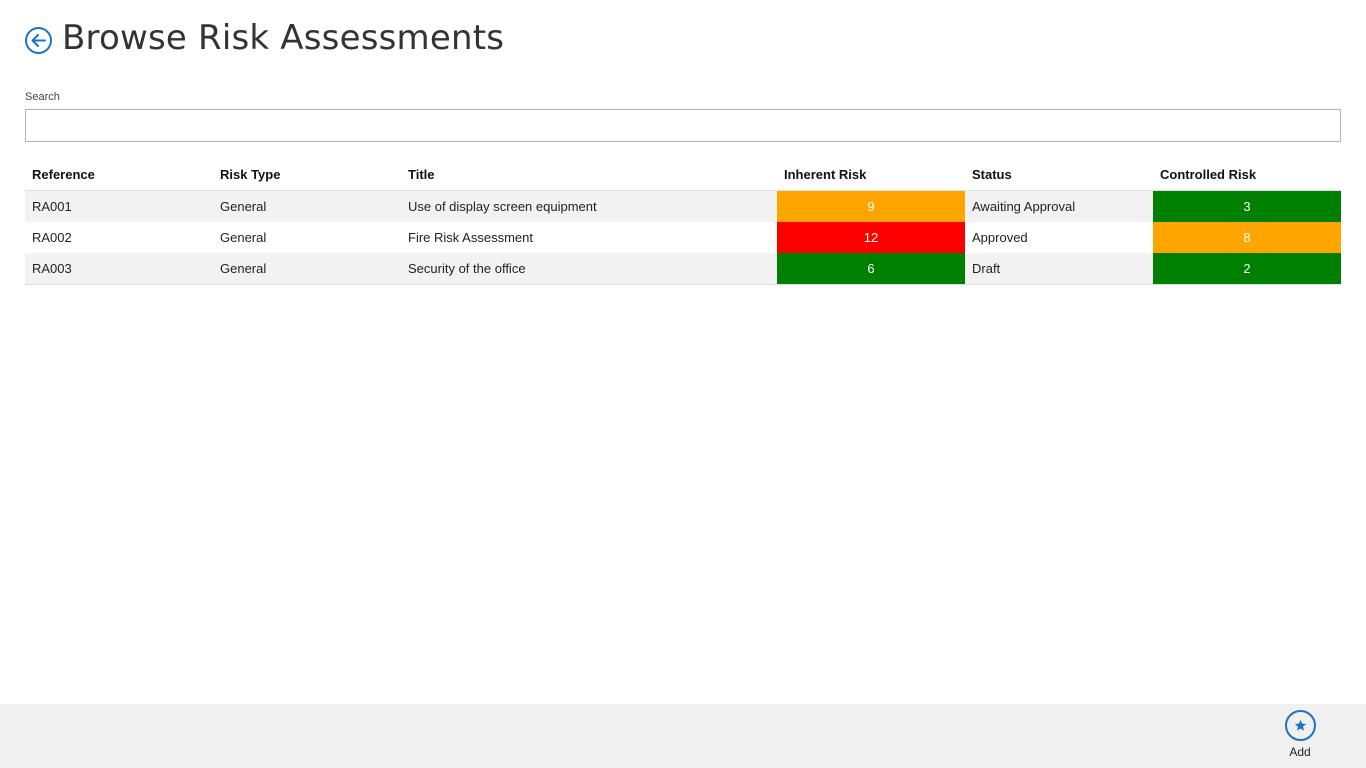  What do you see at coordinates (42, 97) in the screenshot?
I see `search-label: Search` at bounding box center [42, 97].